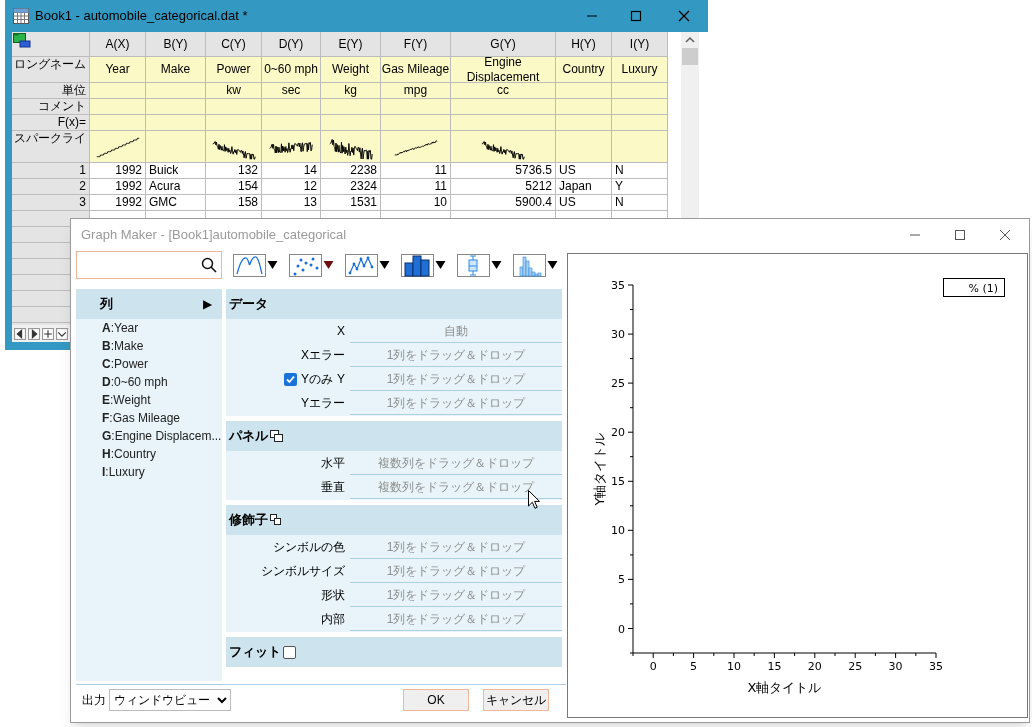  What do you see at coordinates (350, 186) in the screenshot?
I see `table-cell: 2324` at bounding box center [350, 186].